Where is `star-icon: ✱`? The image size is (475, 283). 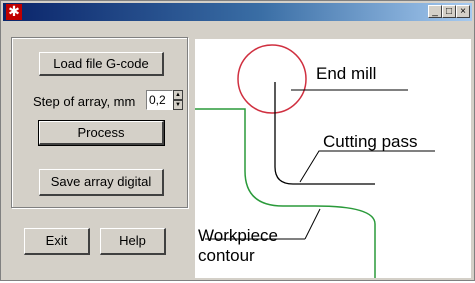
star-icon: ✱ is located at coordinates (14, 11).